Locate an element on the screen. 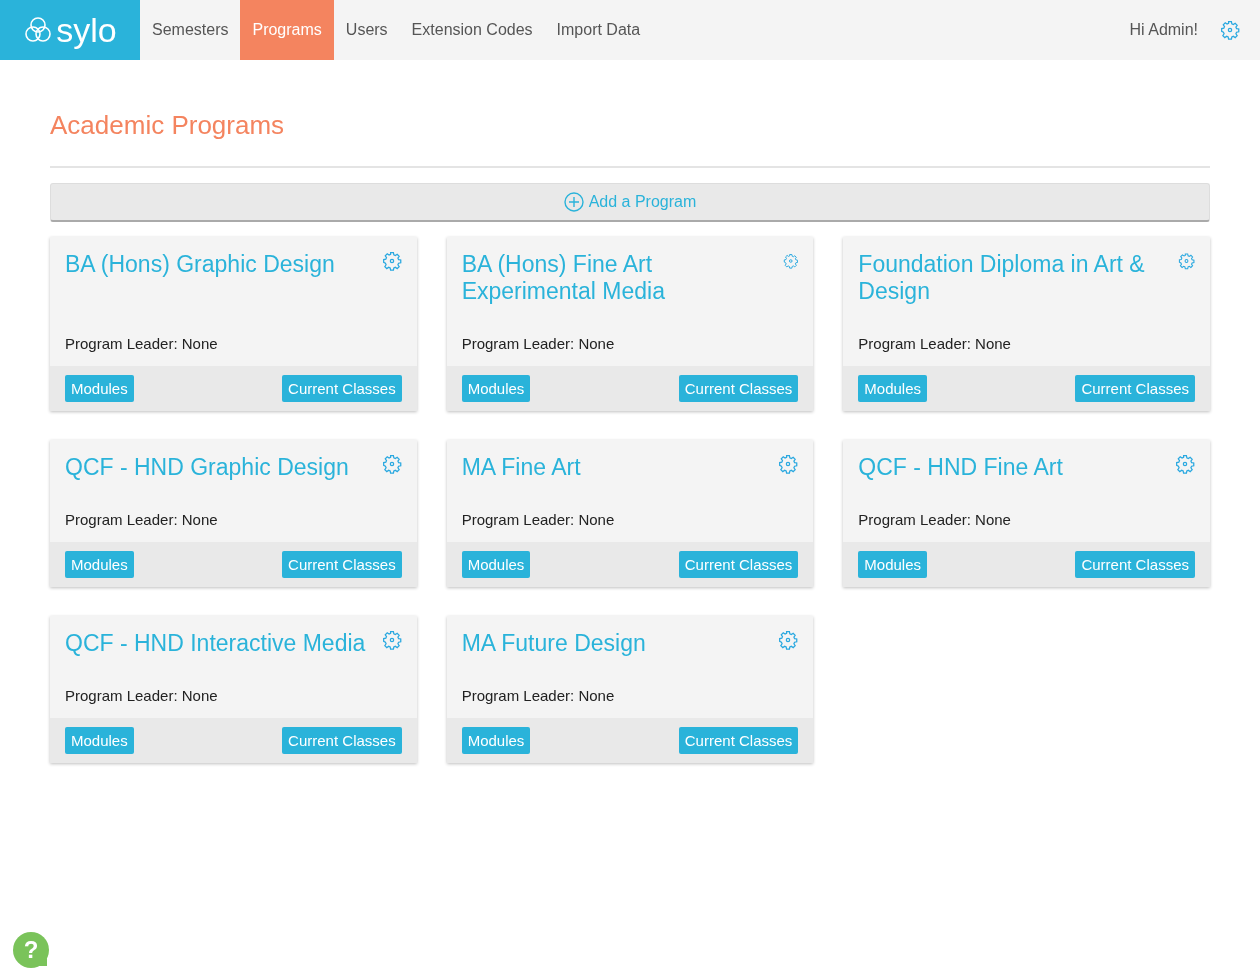 The height and width of the screenshot is (980, 1260). nav-tab: Programs is located at coordinates (287, 30).